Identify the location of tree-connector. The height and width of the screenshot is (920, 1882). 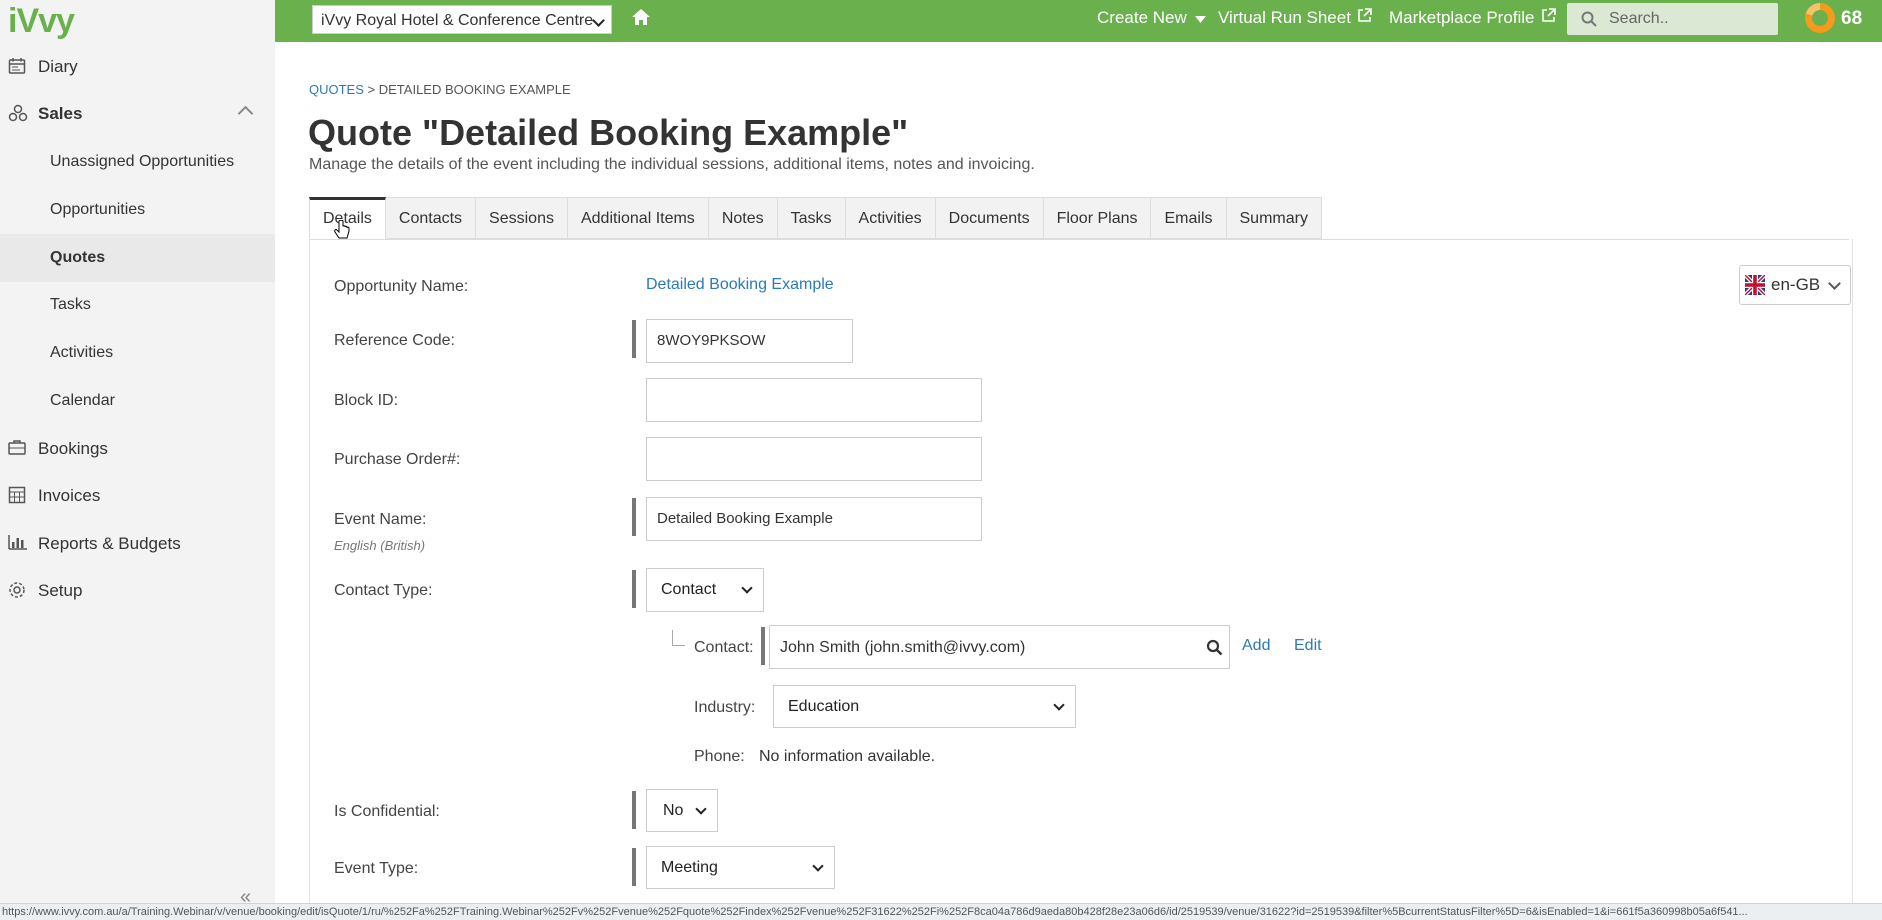
(678, 638).